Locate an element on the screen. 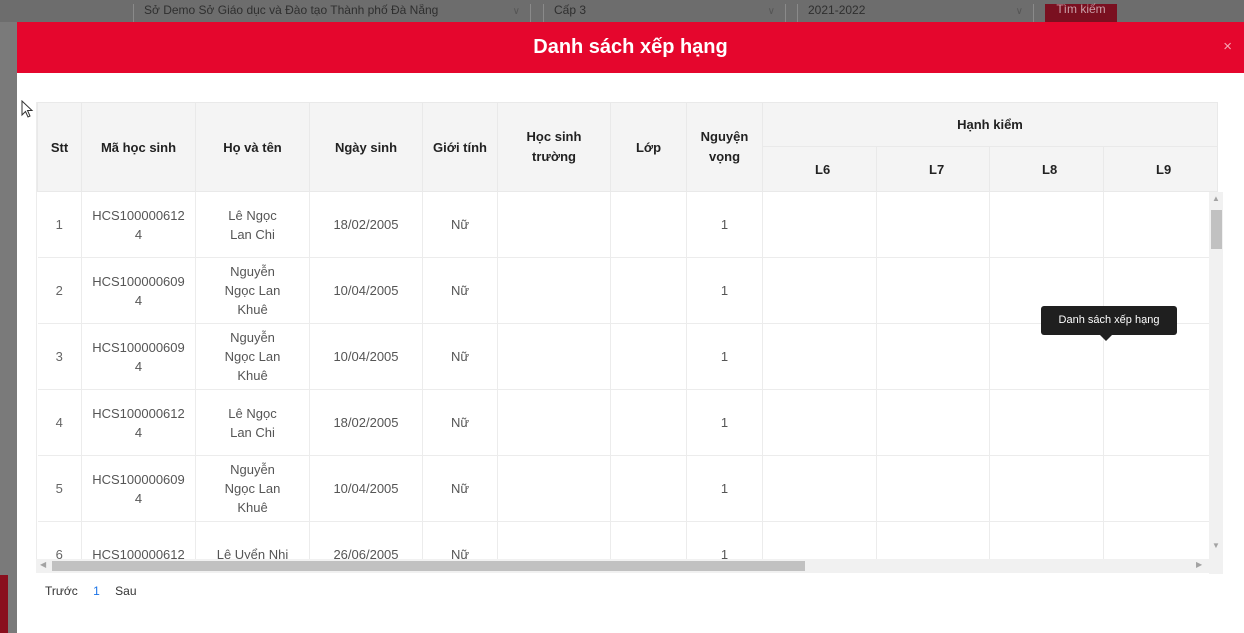 The height and width of the screenshot is (633, 1244). header-class: Lớp is located at coordinates (648, 147).